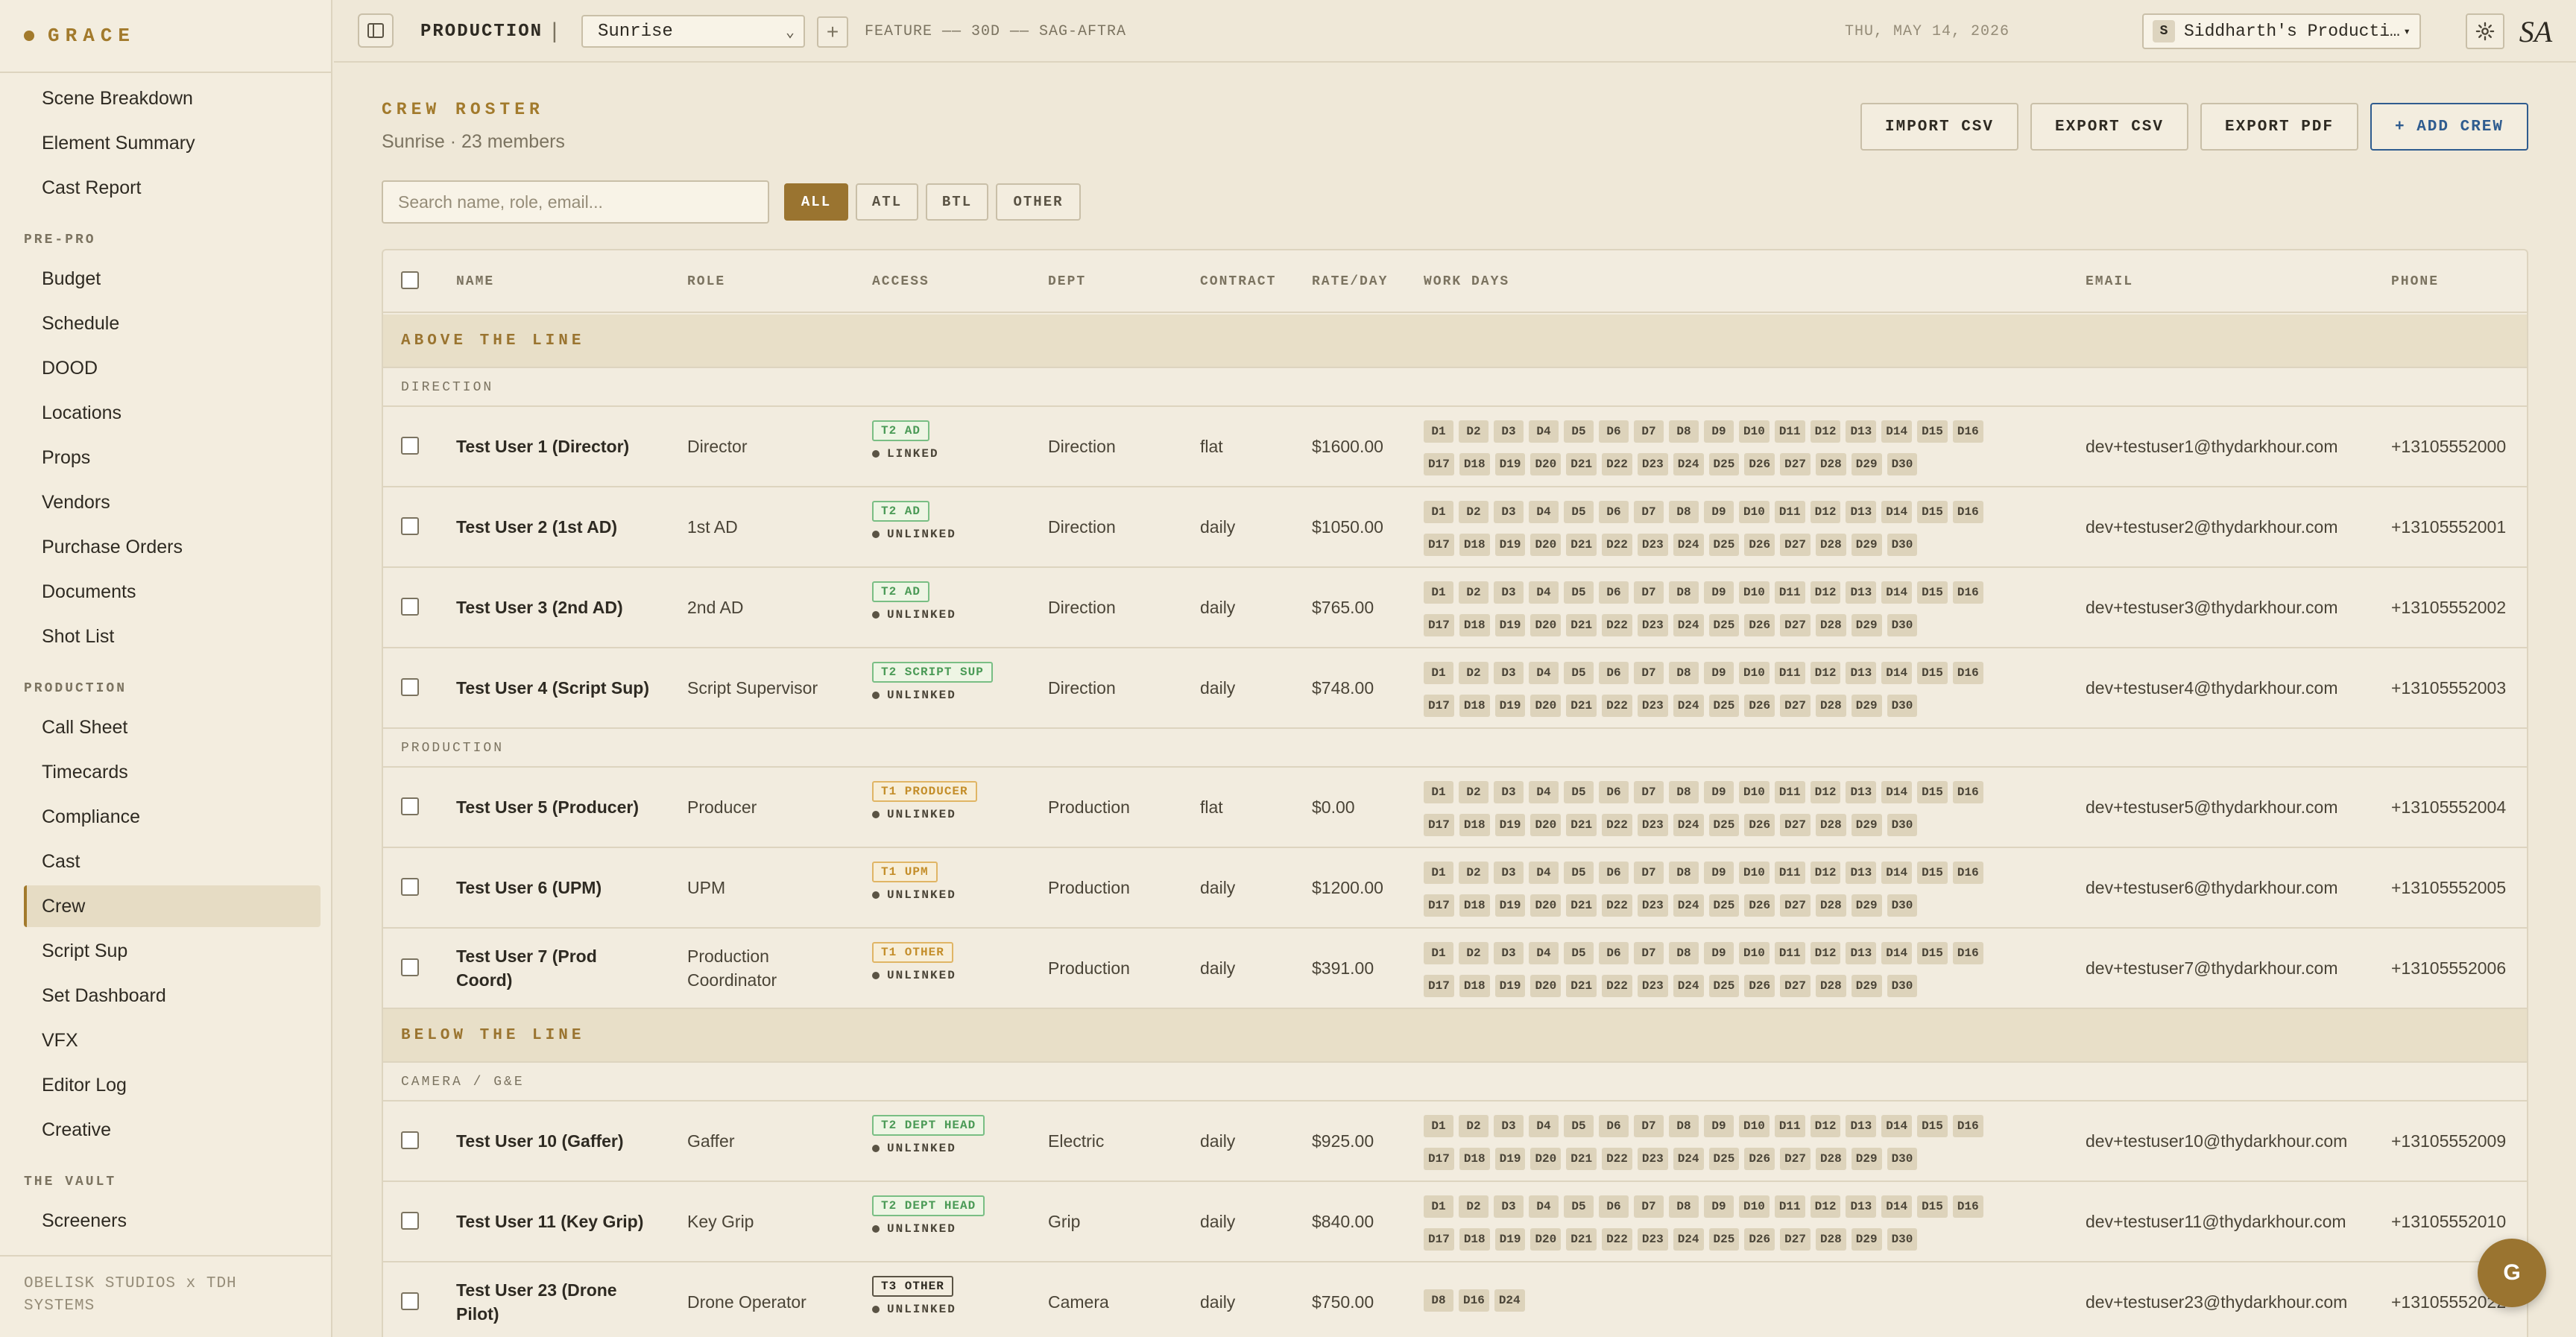 Image resolution: width=2576 pixels, height=1337 pixels. I want to click on sidebar-item-compliance: Compliance, so click(172, 817).